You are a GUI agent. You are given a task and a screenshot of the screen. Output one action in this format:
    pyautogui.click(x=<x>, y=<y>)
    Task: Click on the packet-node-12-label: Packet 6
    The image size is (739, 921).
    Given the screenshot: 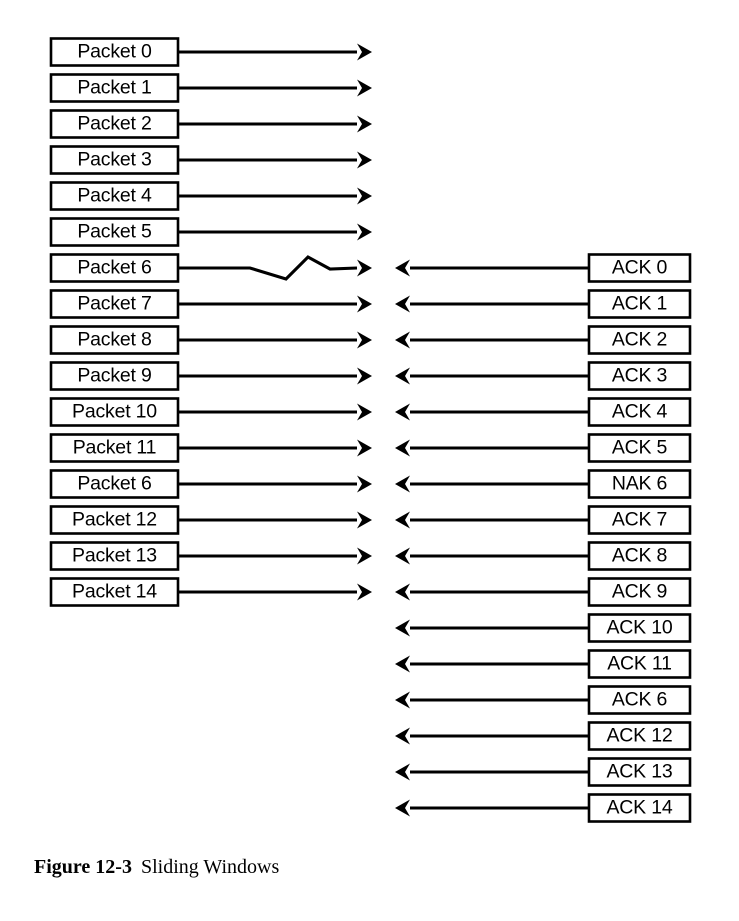 What is the action you would take?
    pyautogui.click(x=114, y=484)
    